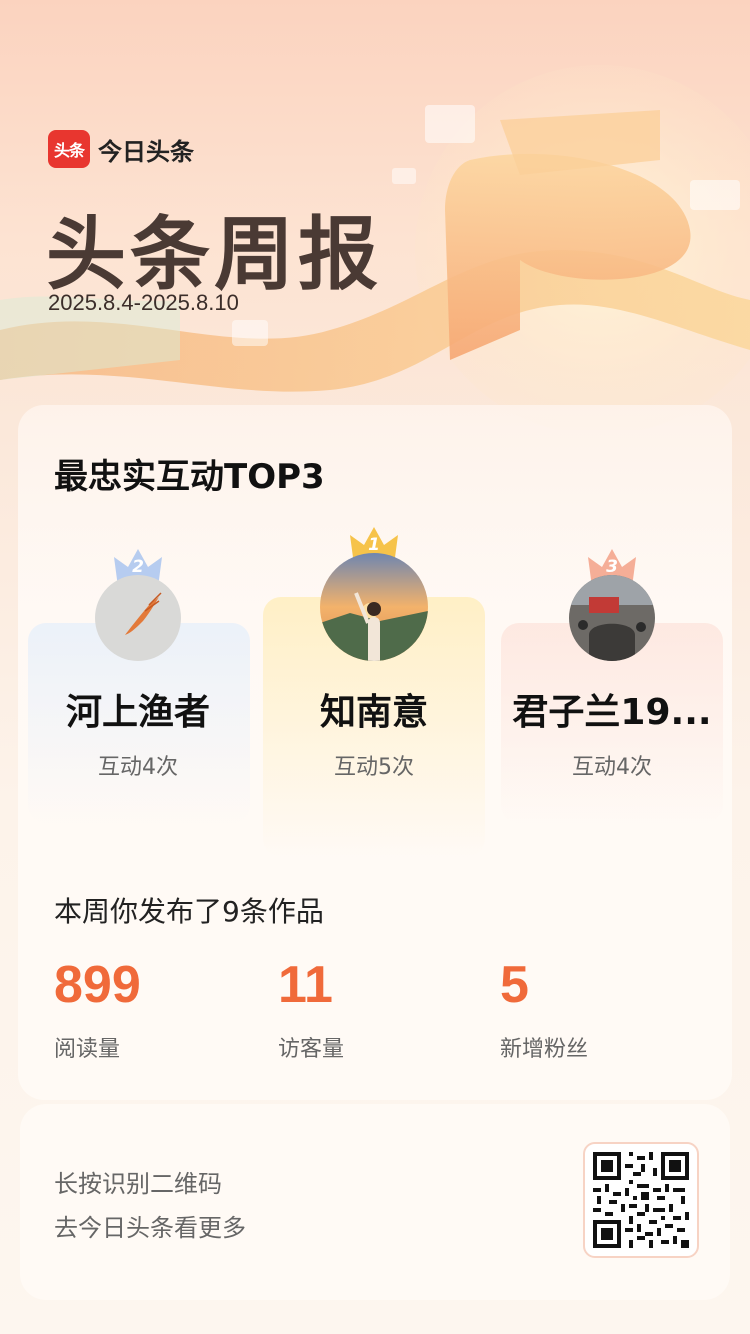 This screenshot has height=1334, width=750. Describe the element at coordinates (375, 1202) in the screenshot. I see `footer-card: 长按识别二维码 去今日头条看更多` at that location.